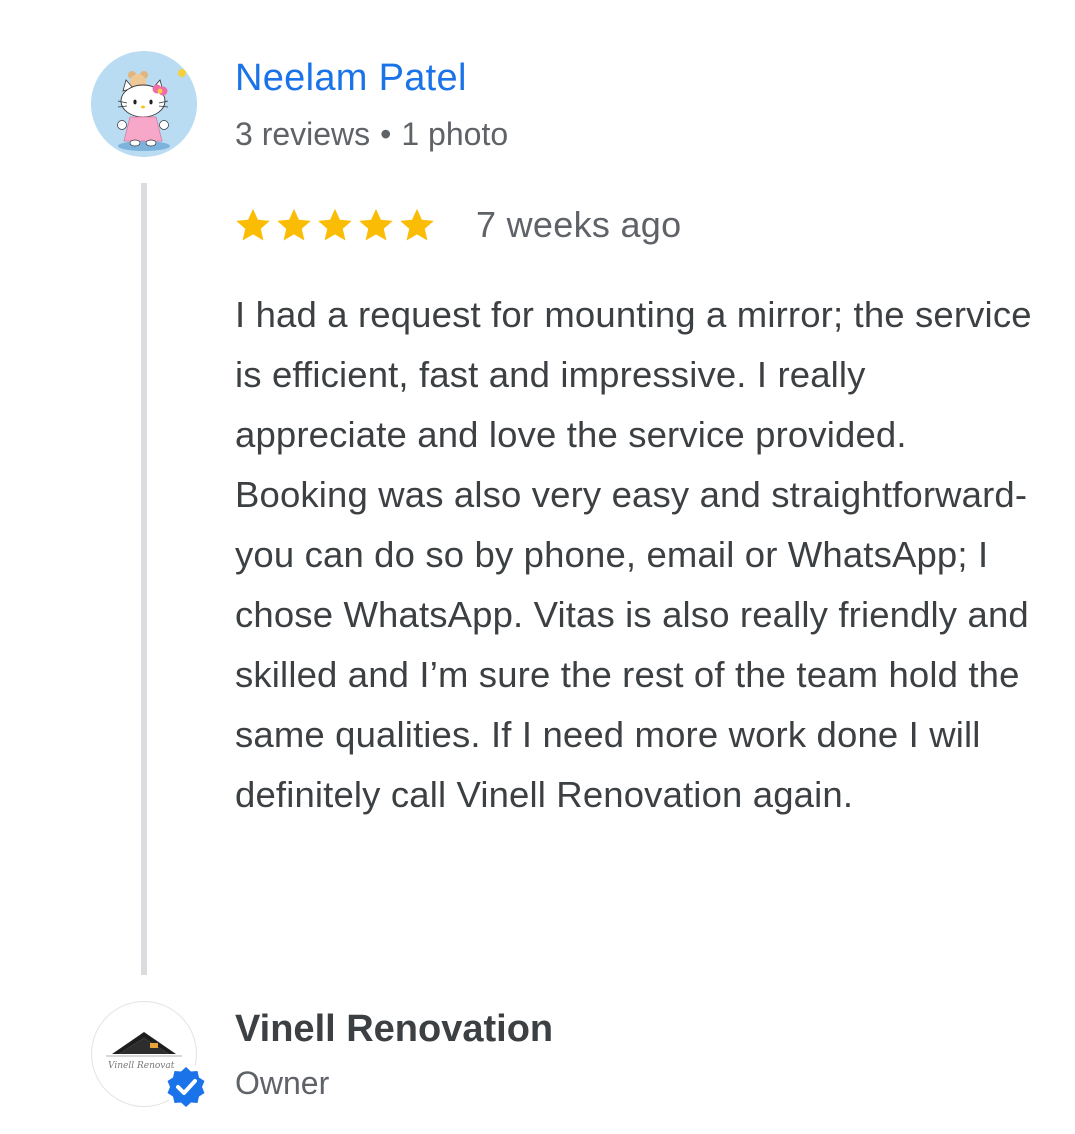 This screenshot has height=1134, width=1075. I want to click on reviewer-avatar, so click(144, 104).